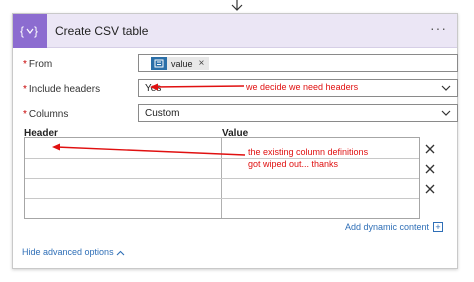  Describe the element at coordinates (162, 113) in the screenshot. I see `columns-value: Custom` at that location.